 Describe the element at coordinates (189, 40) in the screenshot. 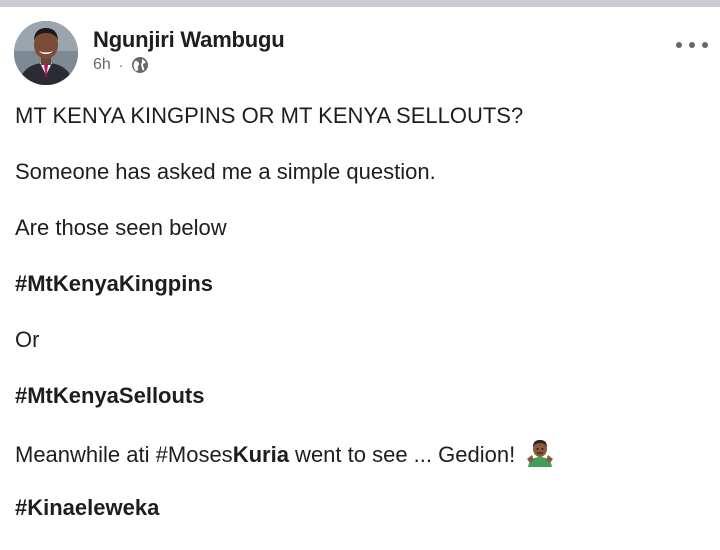

I see `author-name: Ngunjiri Wambugu` at that location.